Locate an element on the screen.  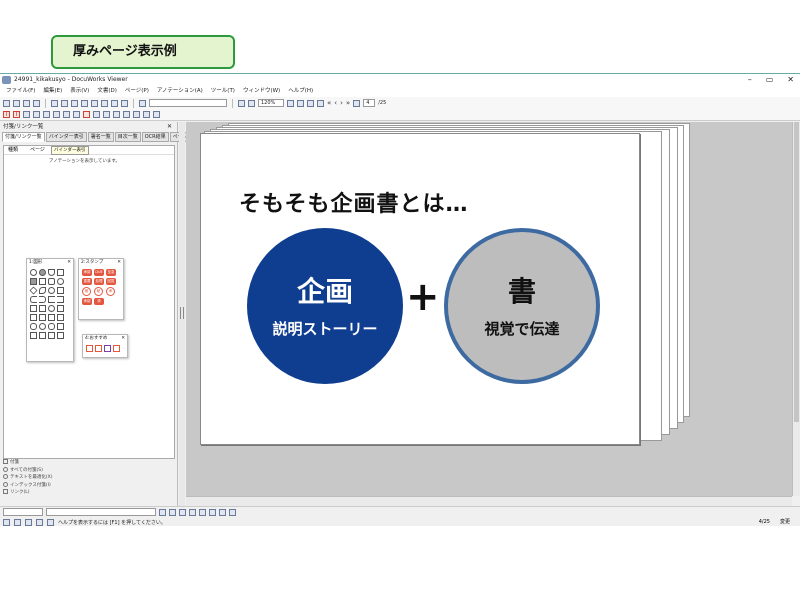
stamp-item: 済 is located at coordinates (99, 301).